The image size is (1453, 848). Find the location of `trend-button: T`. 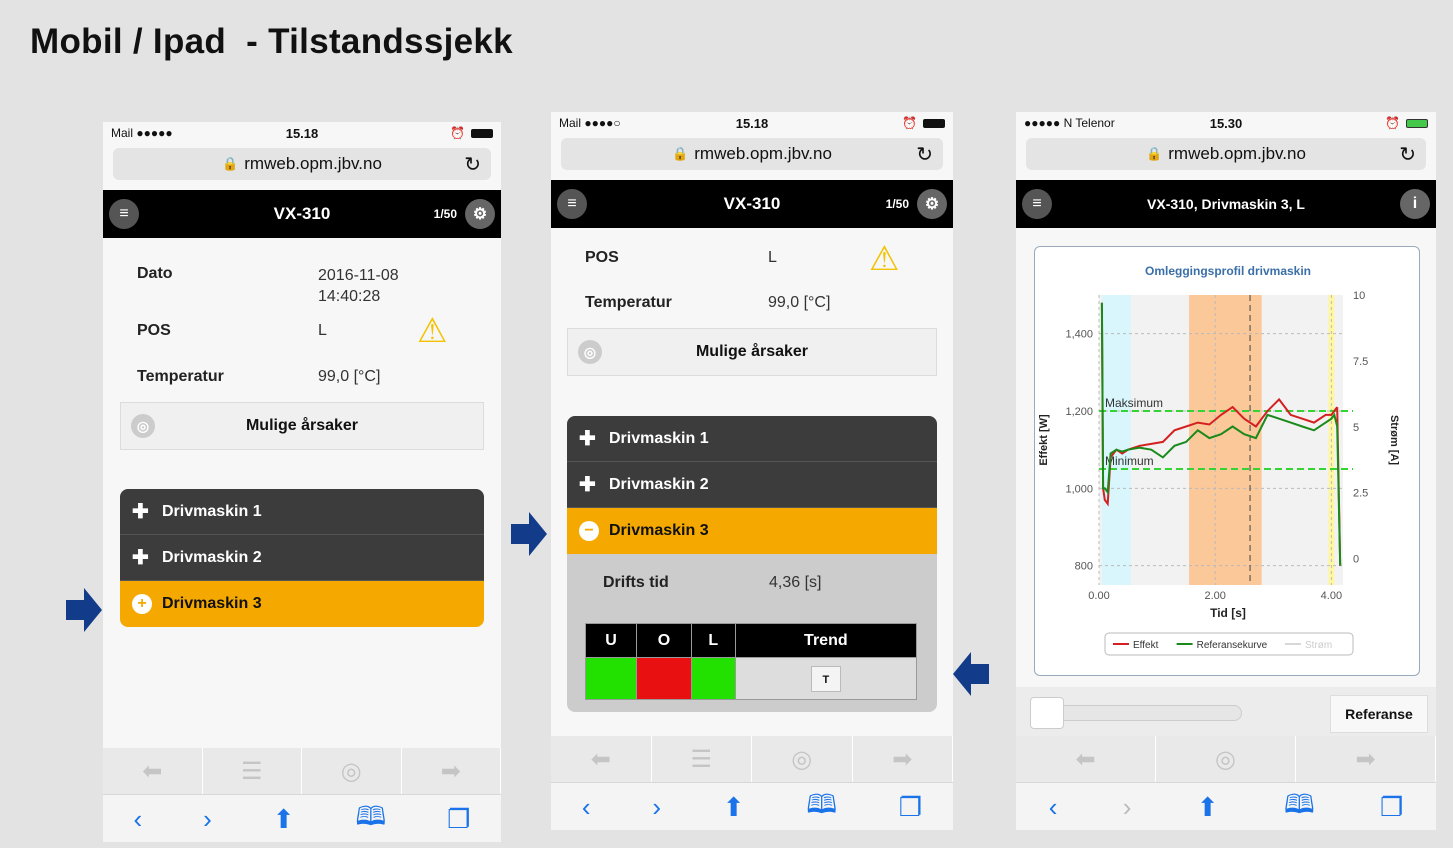

trend-button: T is located at coordinates (825, 678).